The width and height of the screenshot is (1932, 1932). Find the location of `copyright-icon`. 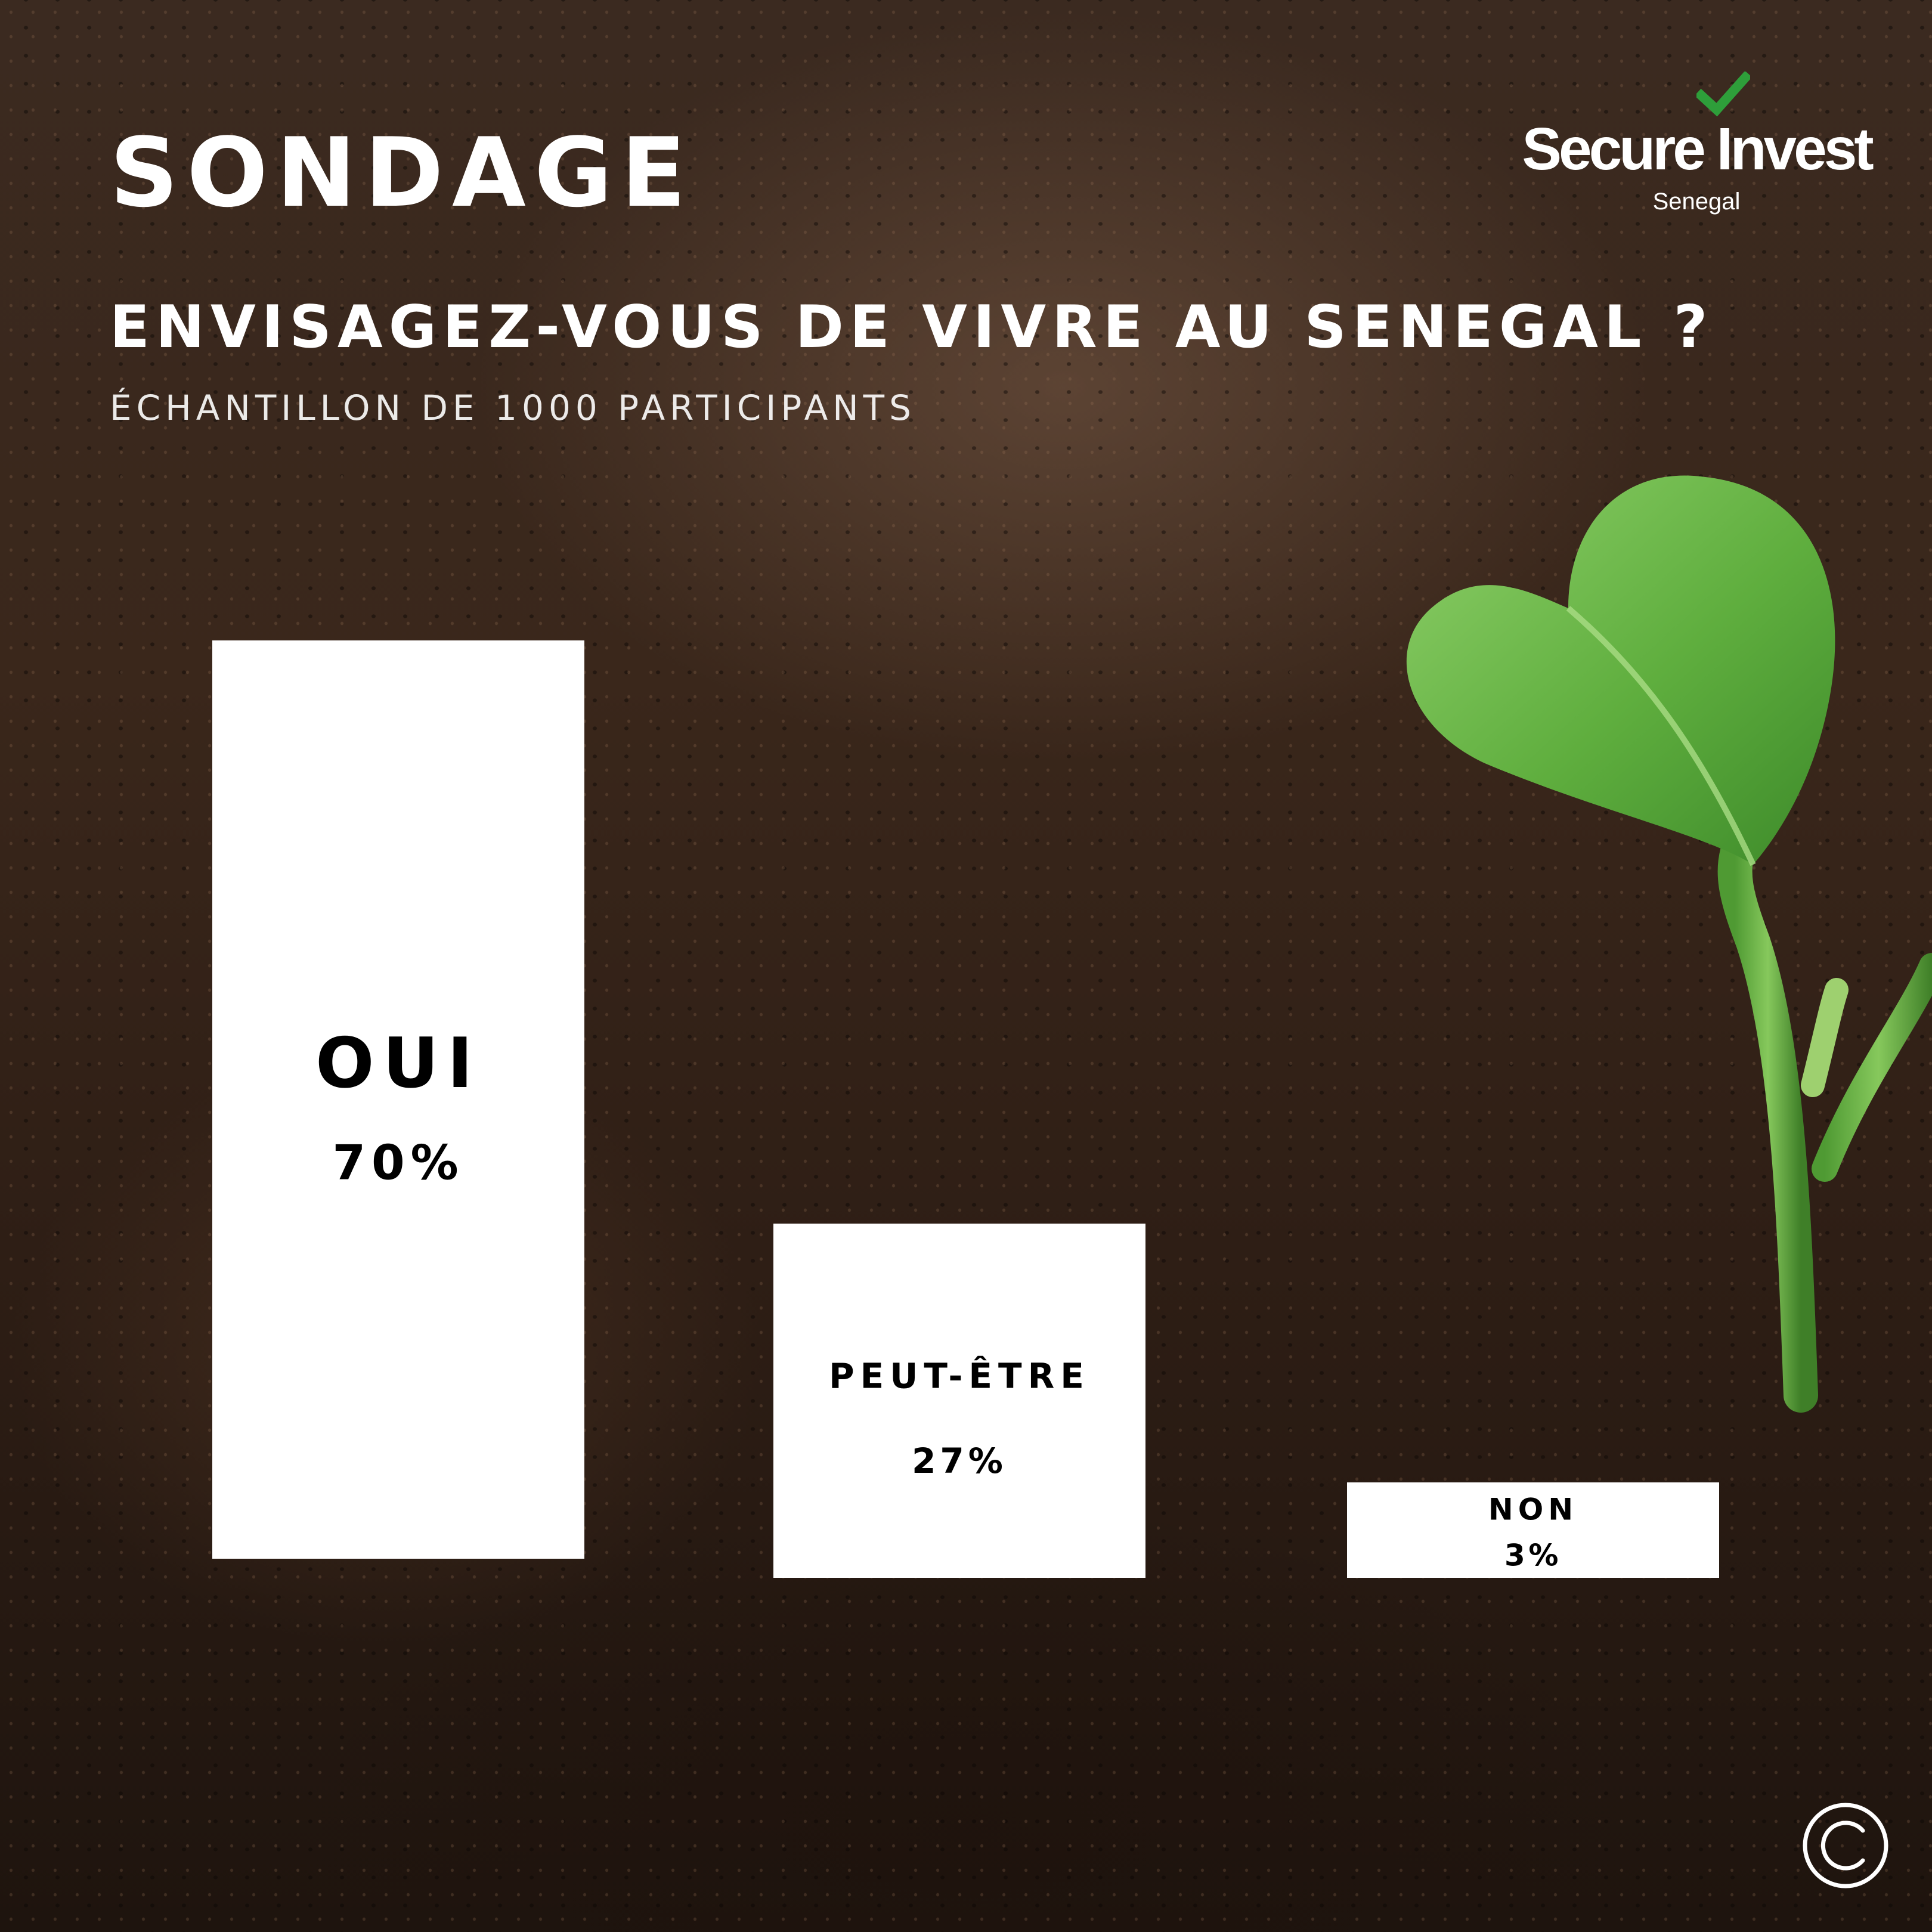

copyright-icon is located at coordinates (1845, 1845).